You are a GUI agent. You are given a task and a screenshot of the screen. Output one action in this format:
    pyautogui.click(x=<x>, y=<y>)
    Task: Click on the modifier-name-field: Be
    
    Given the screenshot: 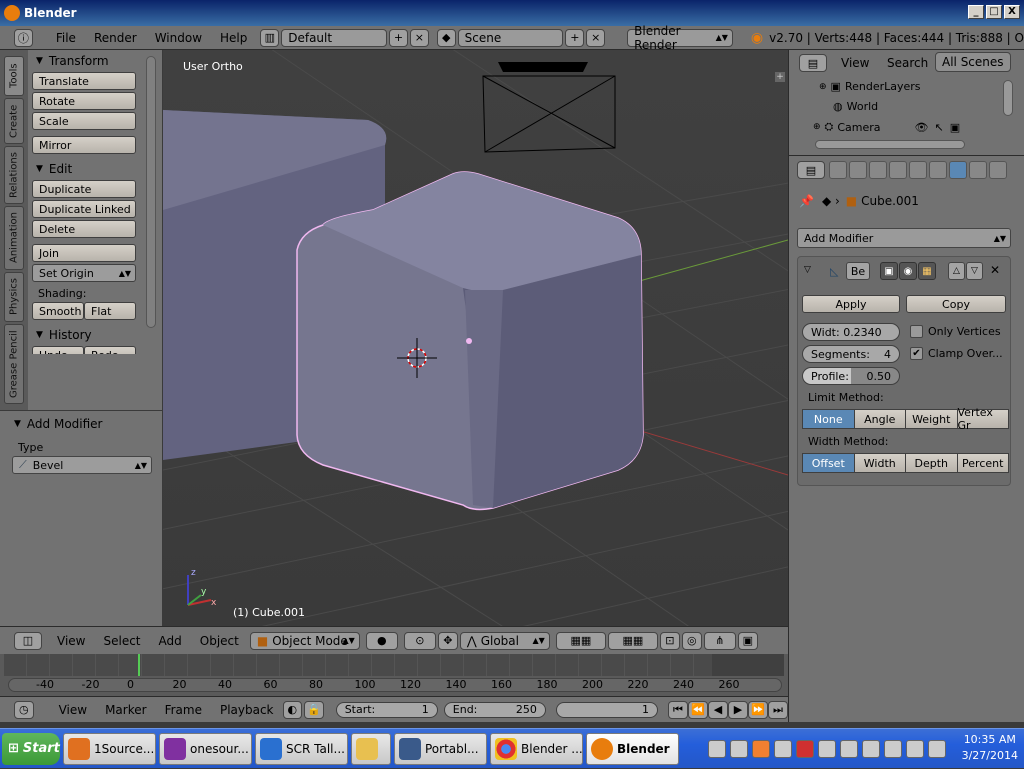 What is the action you would take?
    pyautogui.click(x=858, y=271)
    